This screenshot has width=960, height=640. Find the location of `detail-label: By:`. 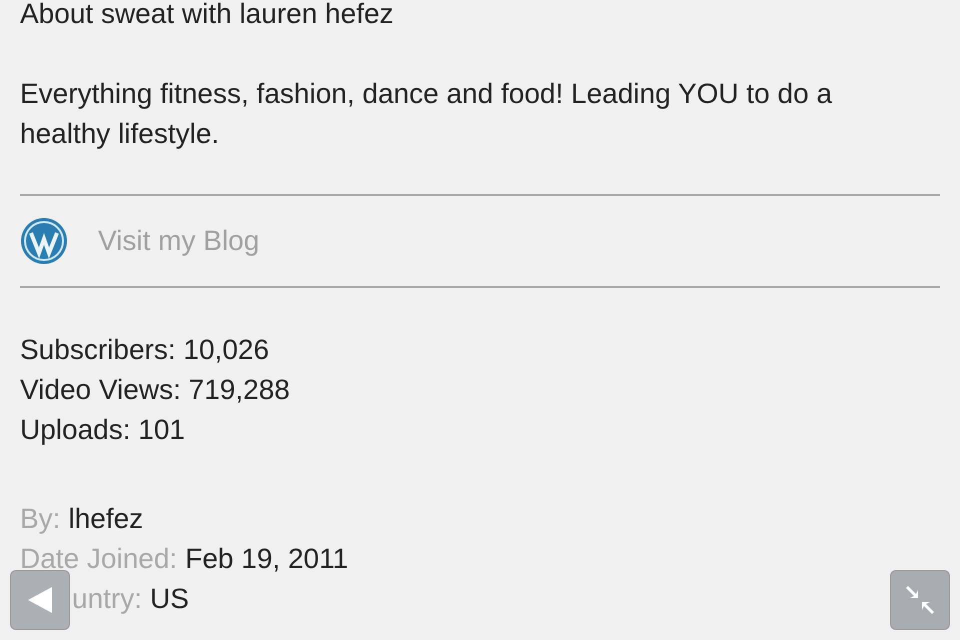

detail-label: By: is located at coordinates (40, 519).